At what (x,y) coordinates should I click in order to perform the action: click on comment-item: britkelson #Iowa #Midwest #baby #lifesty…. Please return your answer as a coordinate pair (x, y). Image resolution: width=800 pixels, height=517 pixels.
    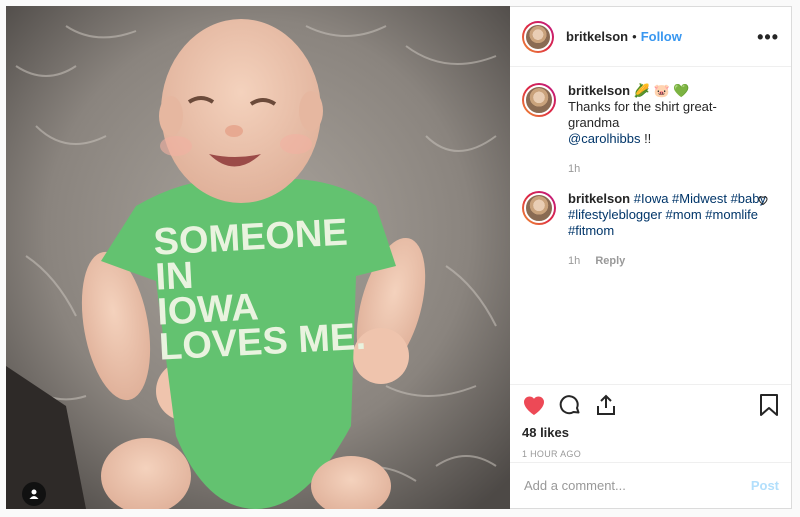
    Looking at the image, I should click on (650, 230).